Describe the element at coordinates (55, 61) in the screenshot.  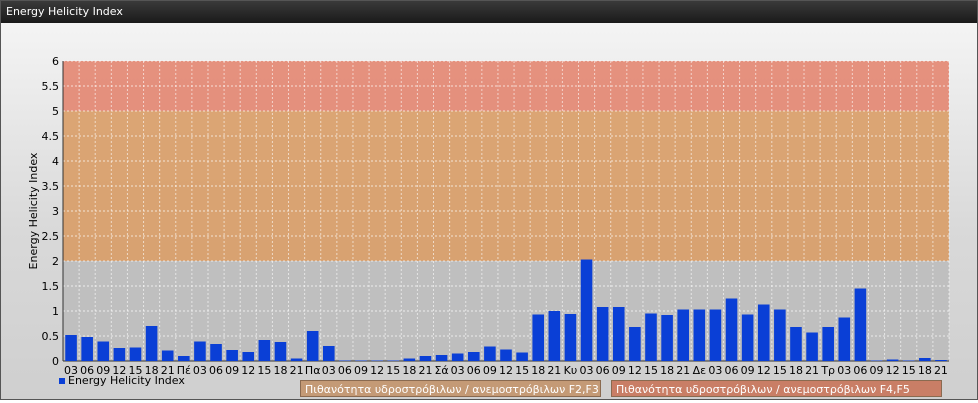
I see `y-tick-label: 6` at that location.